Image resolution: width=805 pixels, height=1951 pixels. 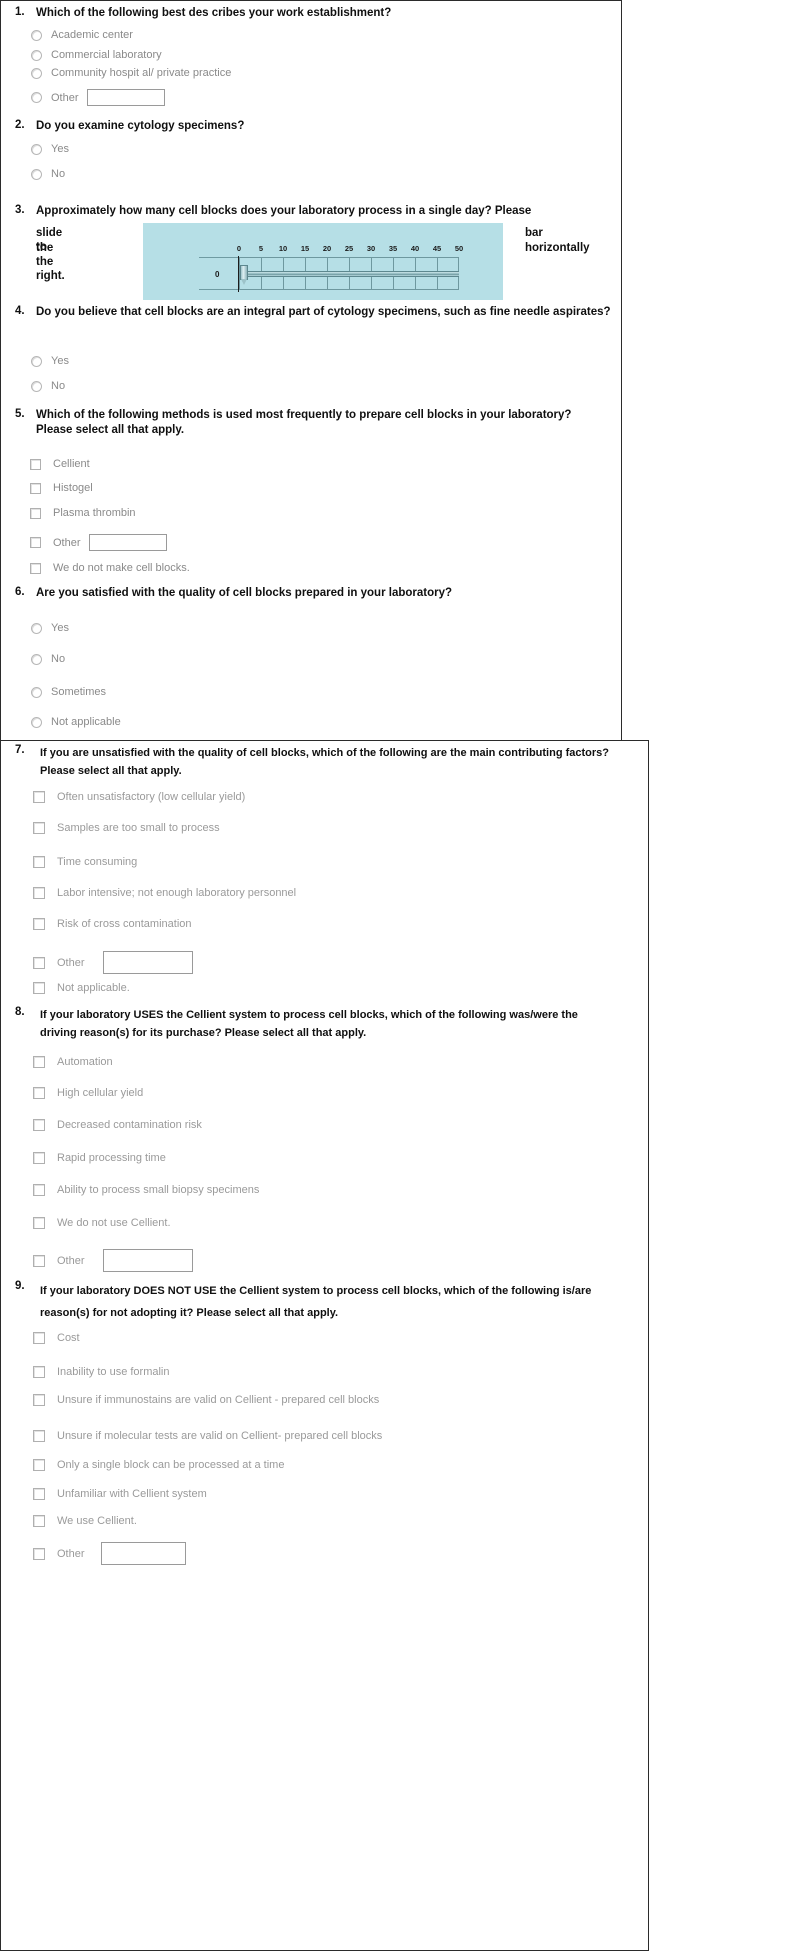 What do you see at coordinates (50, 361) in the screenshot?
I see `question-4-option-yes: Yes` at bounding box center [50, 361].